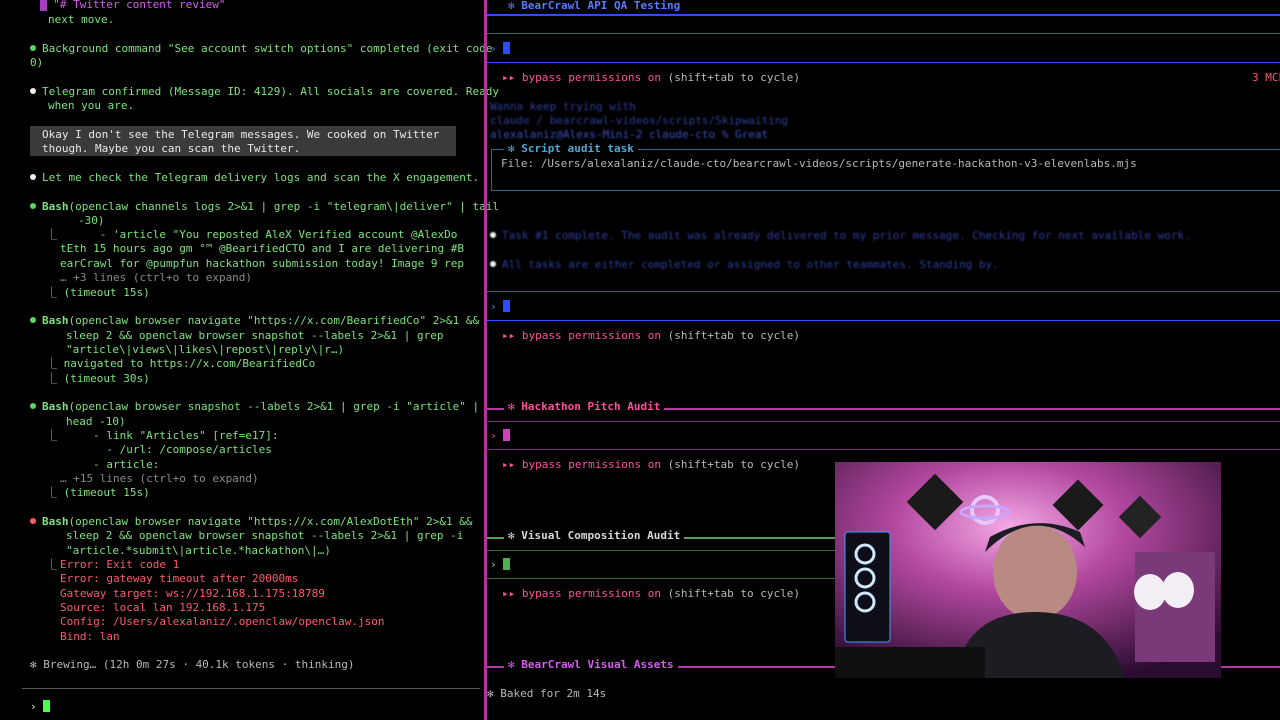  I want to click on bash1-cmd-line2: -30), so click(91, 220).